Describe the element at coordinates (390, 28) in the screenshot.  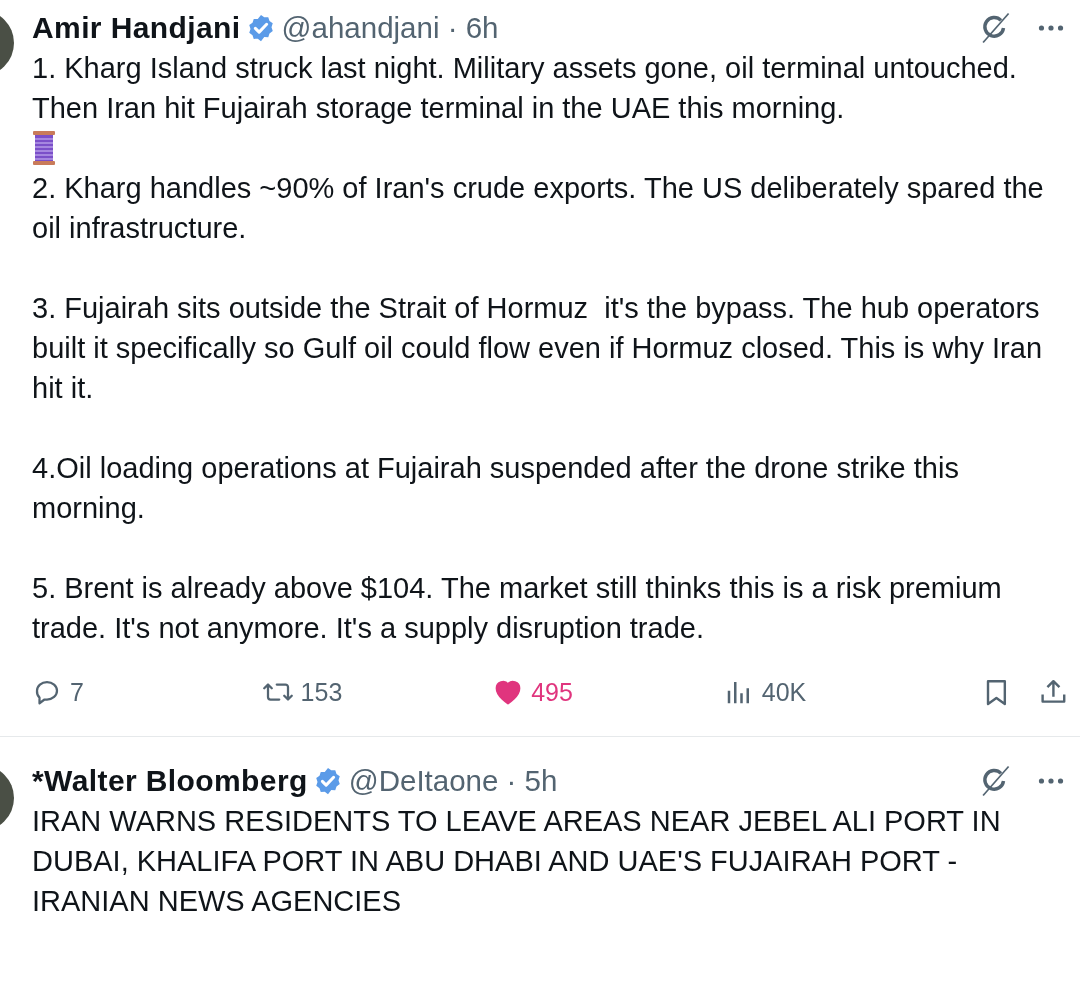
I see `handle-and-time: @ahandjani · 6h` at that location.